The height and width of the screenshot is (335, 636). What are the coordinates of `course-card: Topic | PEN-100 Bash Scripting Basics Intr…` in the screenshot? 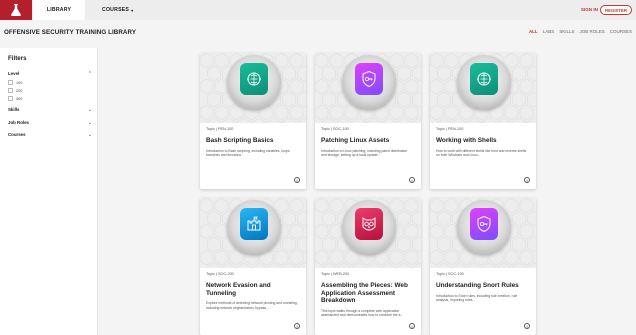 It's located at (253, 121).